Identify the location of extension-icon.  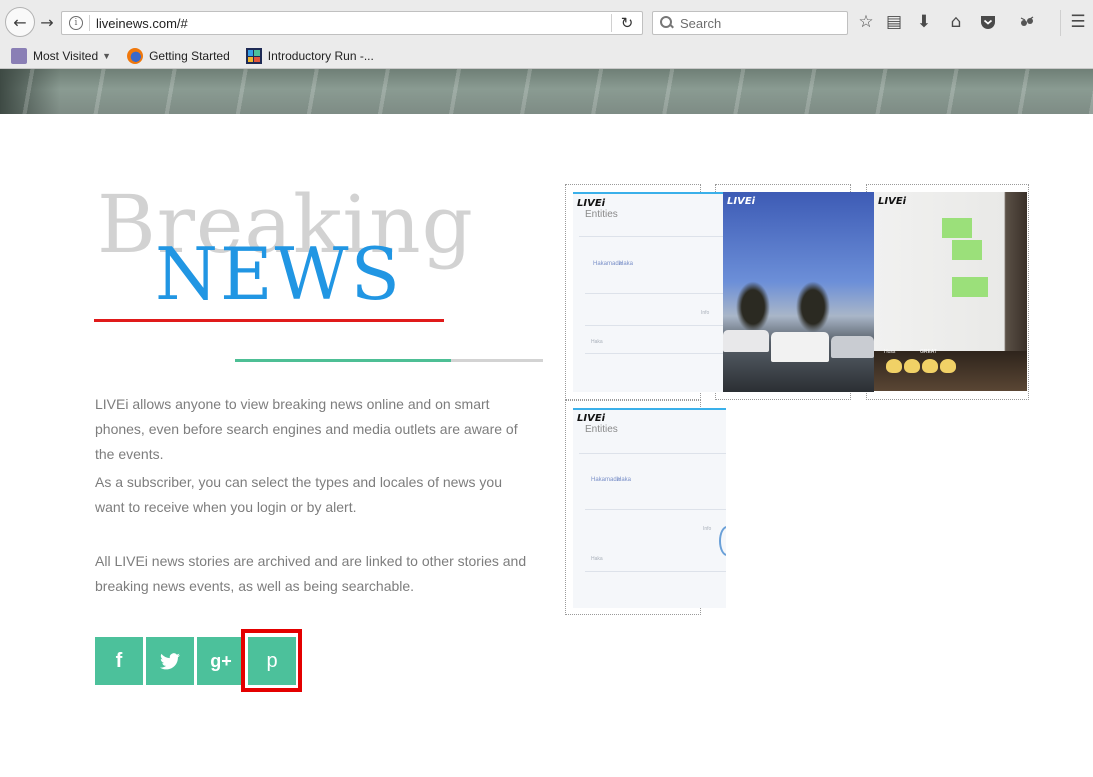
(1027, 22).